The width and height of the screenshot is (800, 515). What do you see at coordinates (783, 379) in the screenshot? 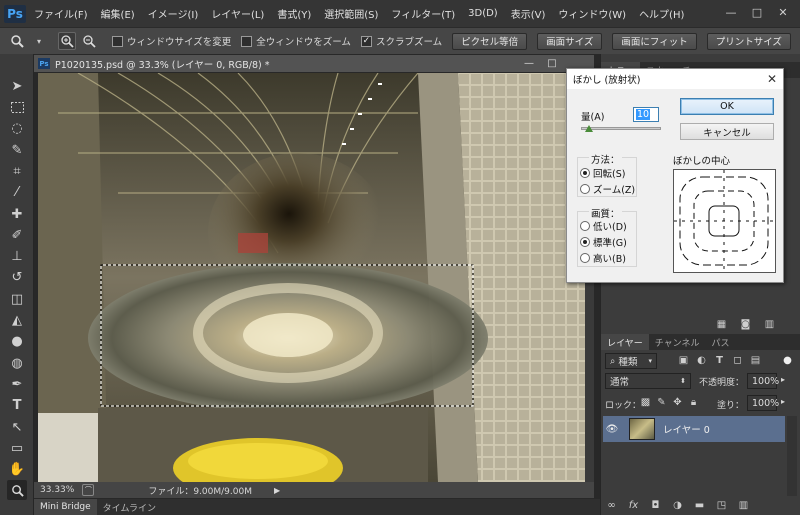
I see `opacity-dropdown-icon: ▸` at bounding box center [783, 379].